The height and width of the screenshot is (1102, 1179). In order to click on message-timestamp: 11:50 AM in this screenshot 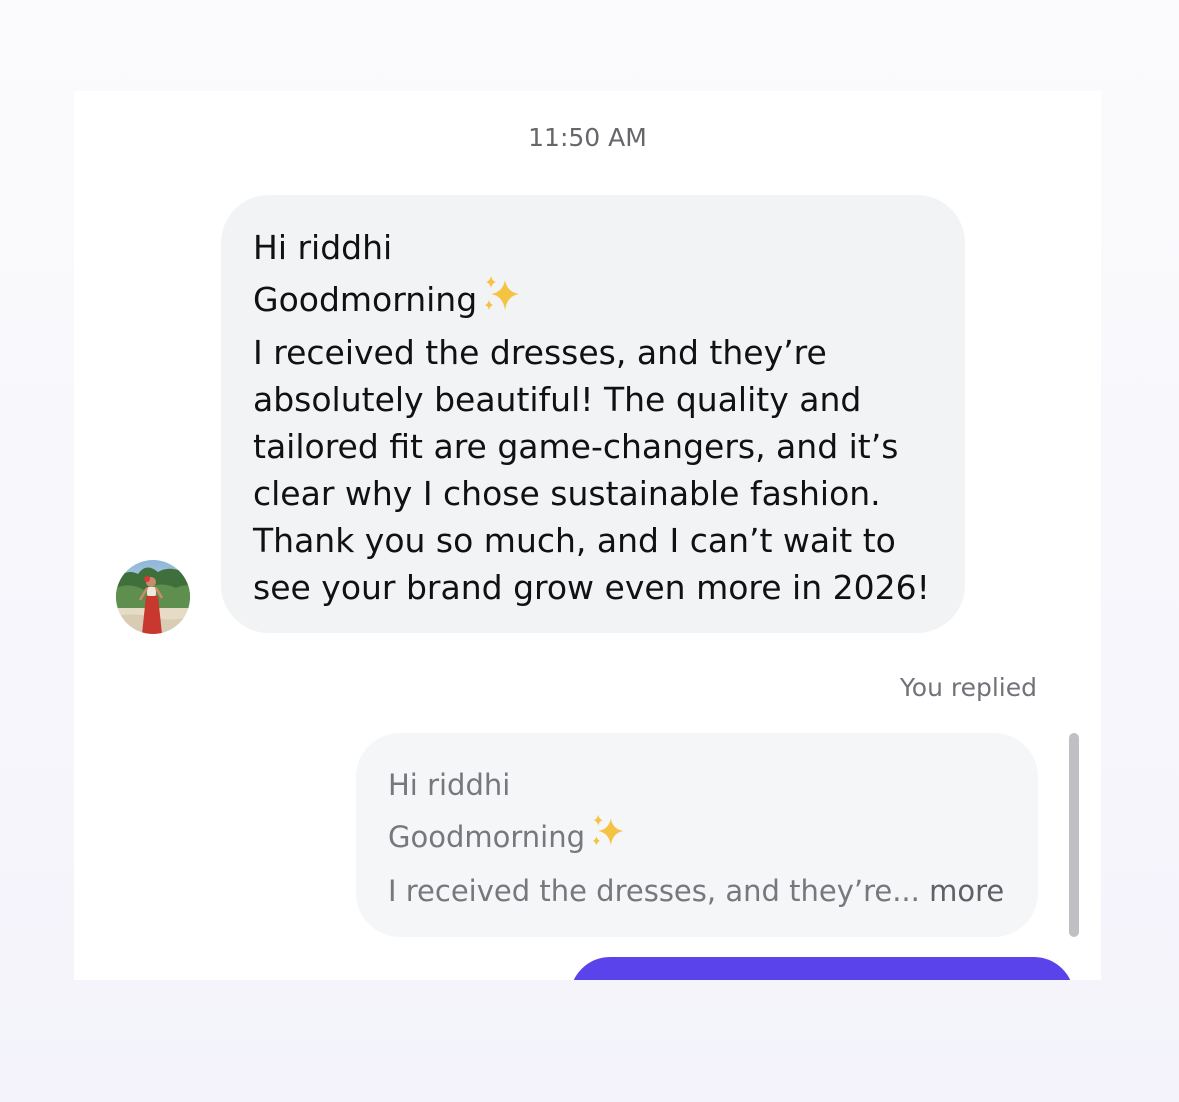, I will do `click(587, 137)`.